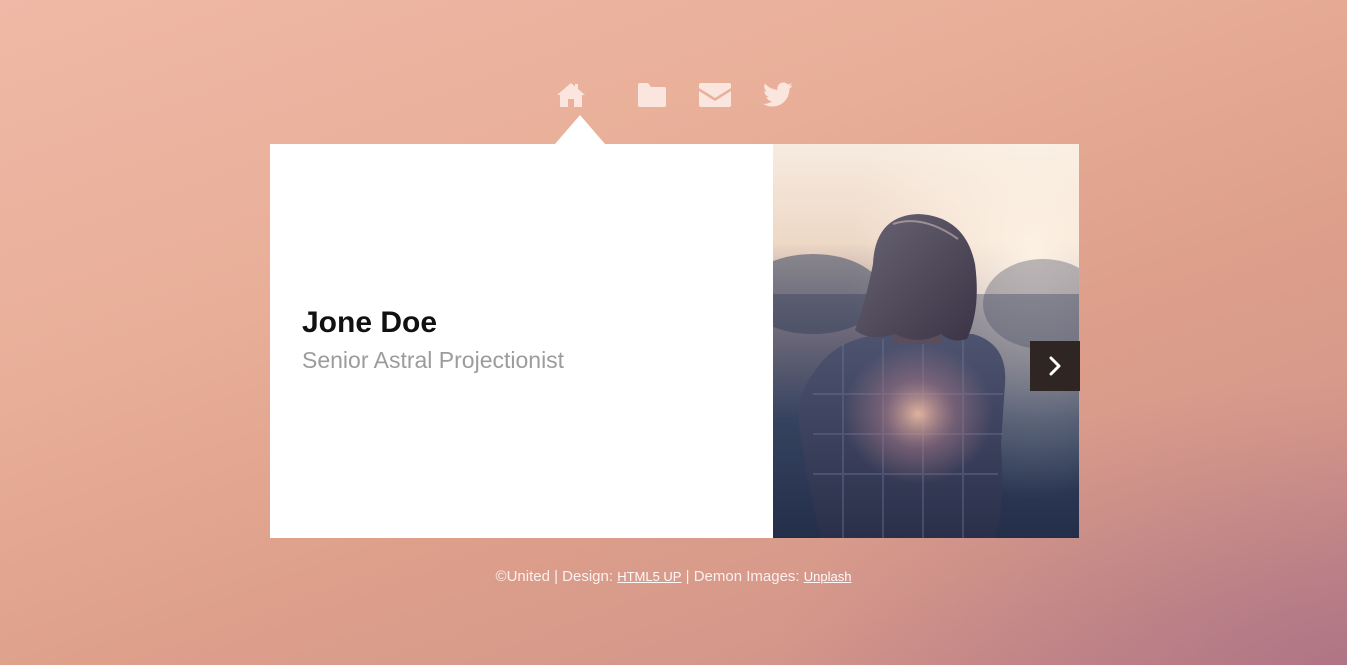  I want to click on mail-icon, so click(715, 95).